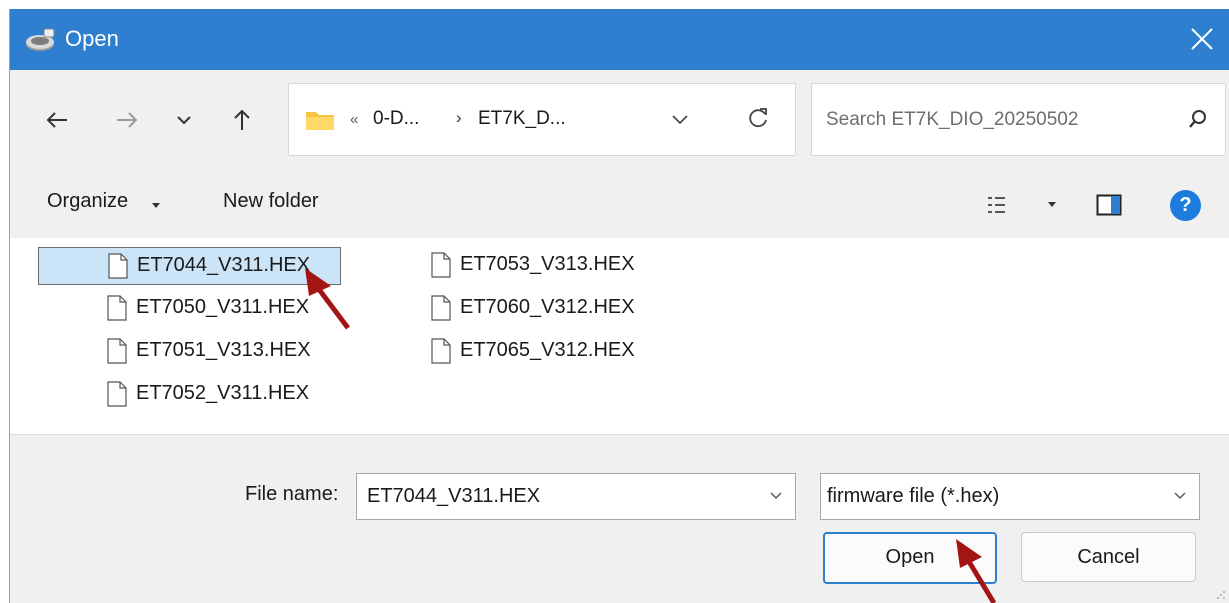  What do you see at coordinates (223, 307) in the screenshot?
I see `file-name: ET7050_V311.HEX` at bounding box center [223, 307].